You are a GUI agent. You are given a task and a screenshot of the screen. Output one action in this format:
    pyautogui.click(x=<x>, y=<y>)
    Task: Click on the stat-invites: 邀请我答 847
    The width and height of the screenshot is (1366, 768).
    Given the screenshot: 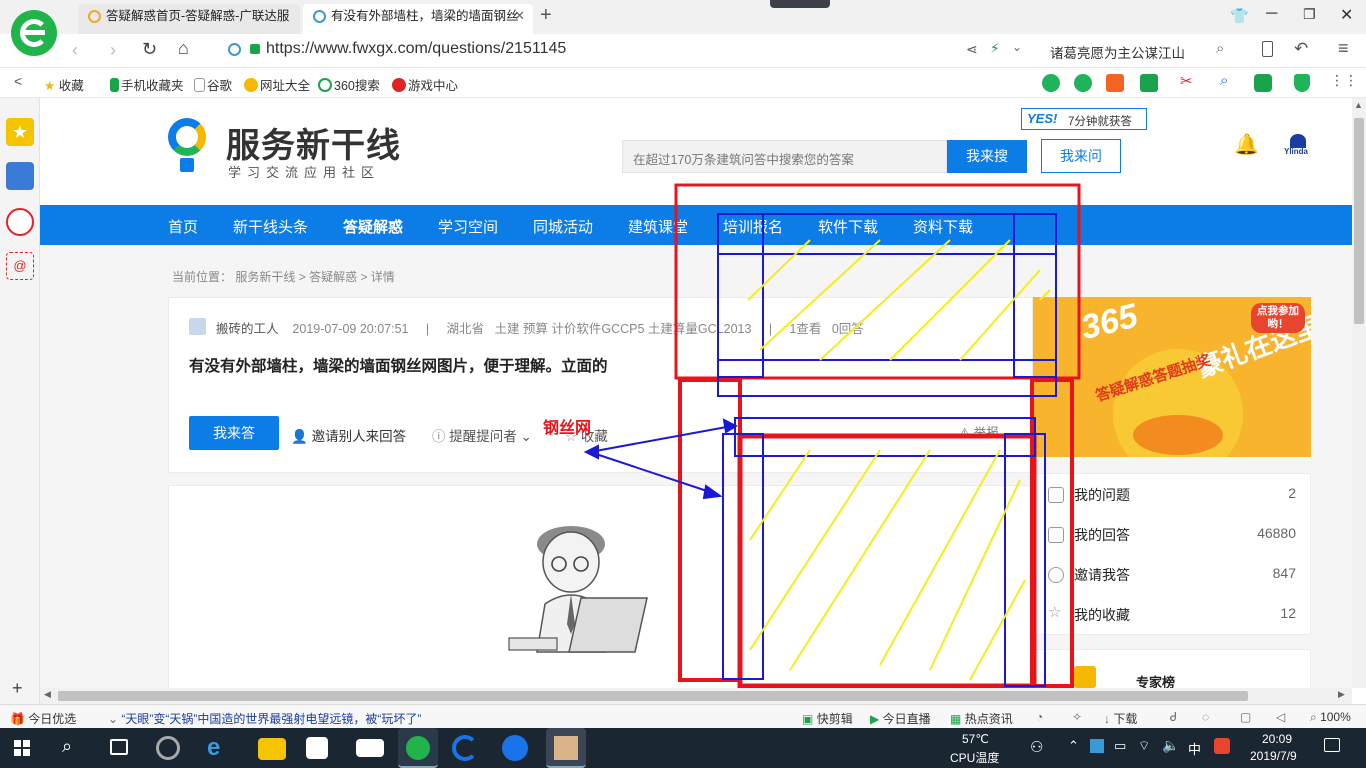 What is the action you would take?
    pyautogui.click(x=1178, y=580)
    